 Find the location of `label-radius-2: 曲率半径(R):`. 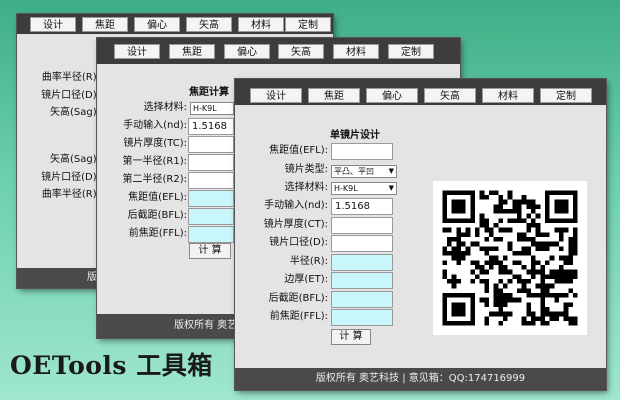

label-radius-2: 曲率半径(R): is located at coordinates (70, 194).